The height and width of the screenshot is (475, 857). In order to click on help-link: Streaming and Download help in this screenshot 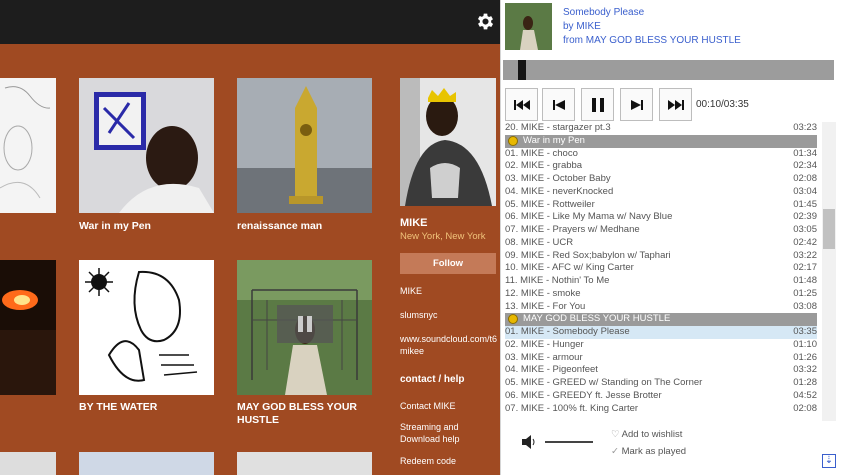, I will do `click(440, 433)`.